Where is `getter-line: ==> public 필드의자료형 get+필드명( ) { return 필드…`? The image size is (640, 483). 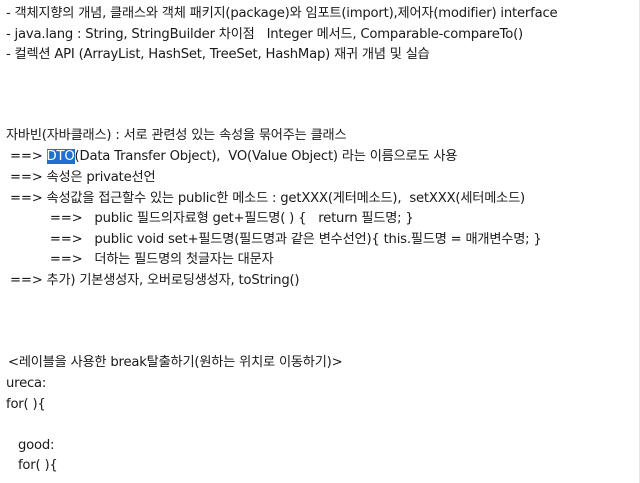
getter-line: ==> public 필드의자료형 get+필드명( ) { return 필드… is located at coordinates (210, 218).